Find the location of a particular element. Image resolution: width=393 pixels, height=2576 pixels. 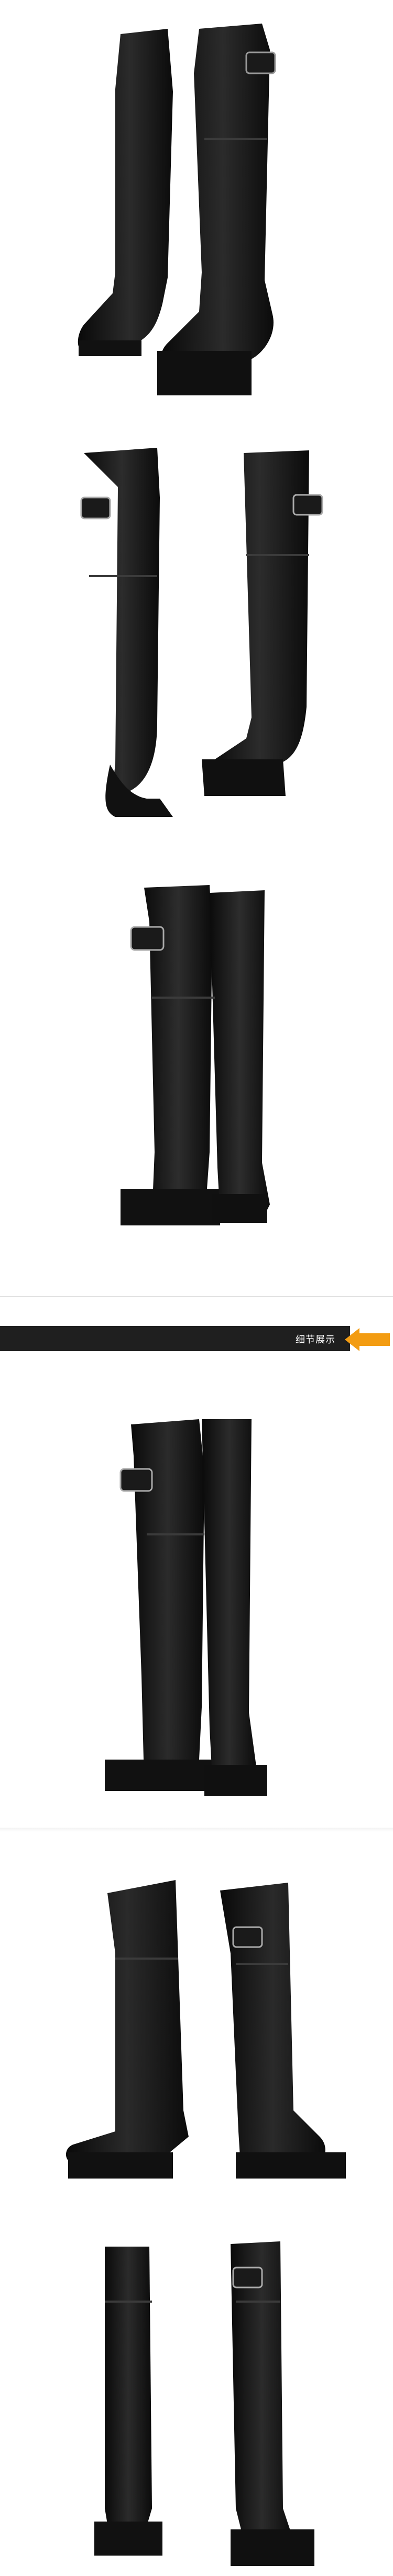

divider is located at coordinates (196, 1296).